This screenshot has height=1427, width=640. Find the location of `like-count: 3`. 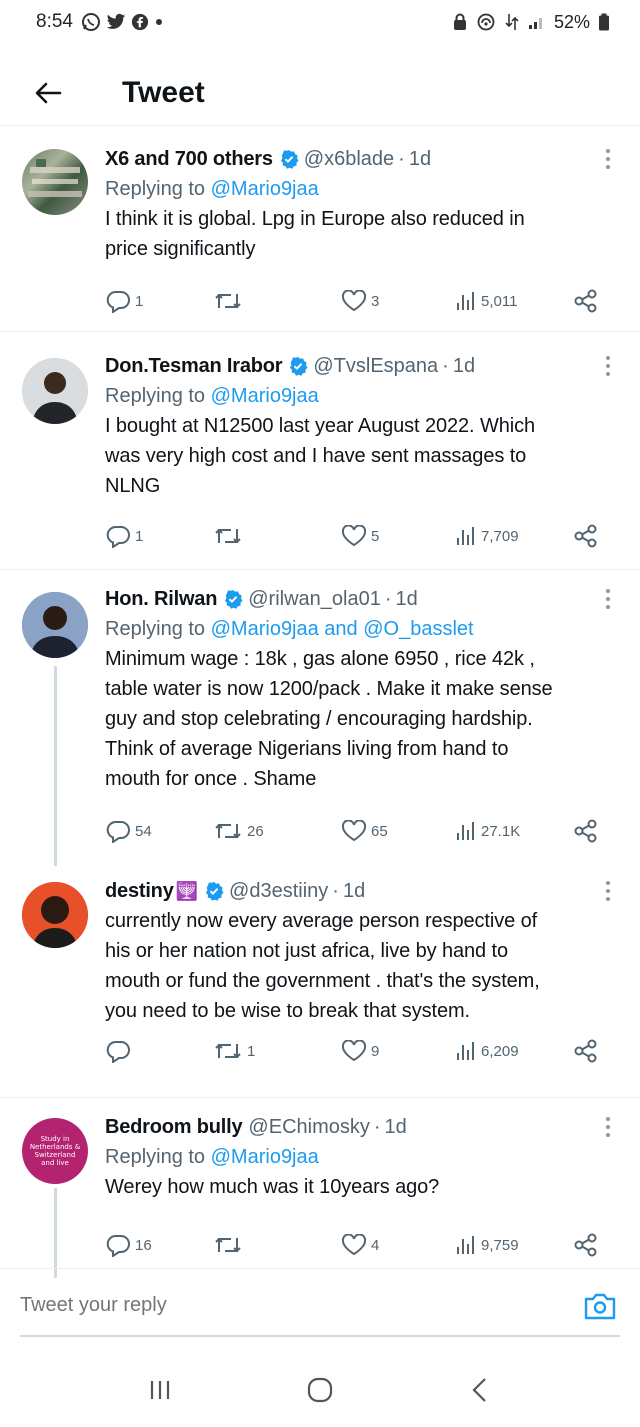

like-count: 3 is located at coordinates (375, 301).